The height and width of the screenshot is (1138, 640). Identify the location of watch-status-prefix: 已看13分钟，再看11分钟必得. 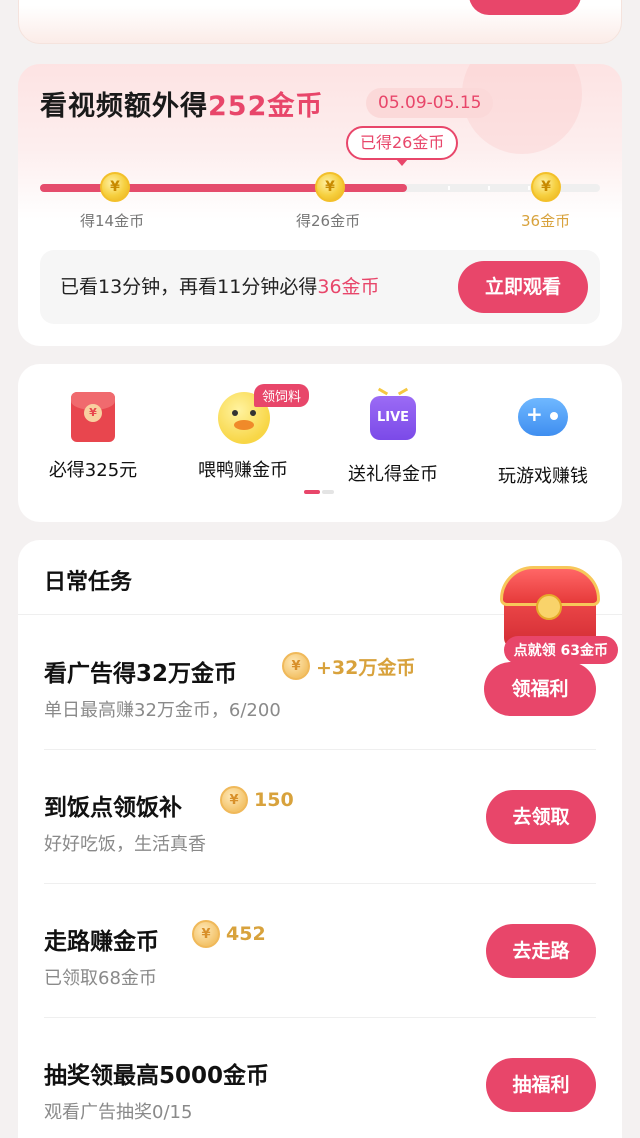
(189, 287).